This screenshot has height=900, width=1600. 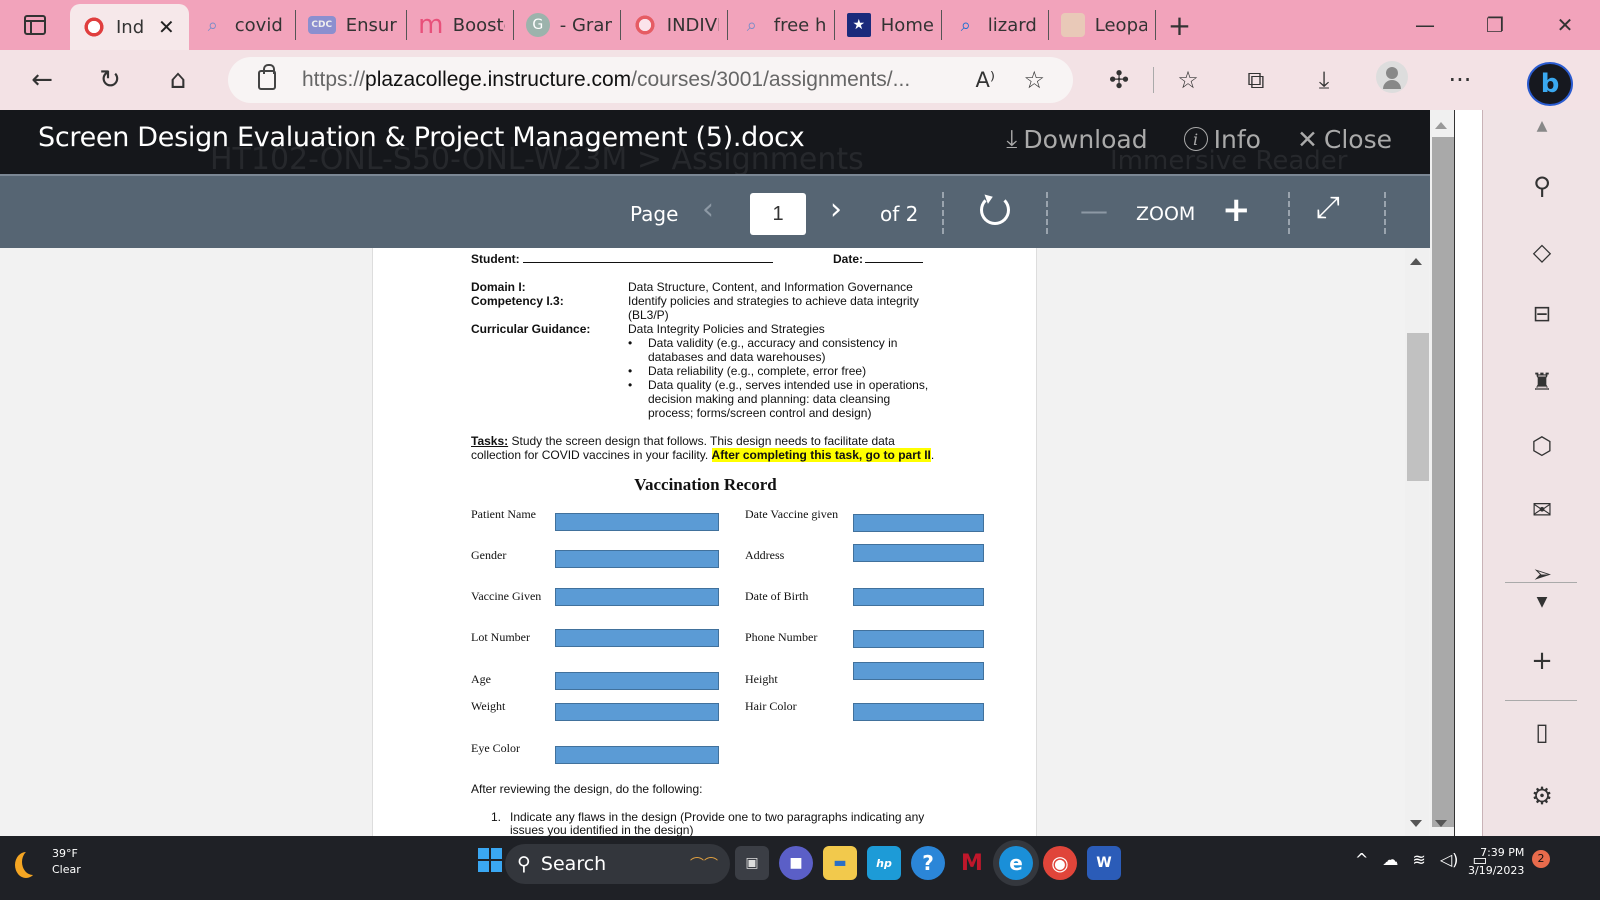 What do you see at coordinates (351, 25) in the screenshot?
I see `tab-ensuring: CDC Ensurin` at bounding box center [351, 25].